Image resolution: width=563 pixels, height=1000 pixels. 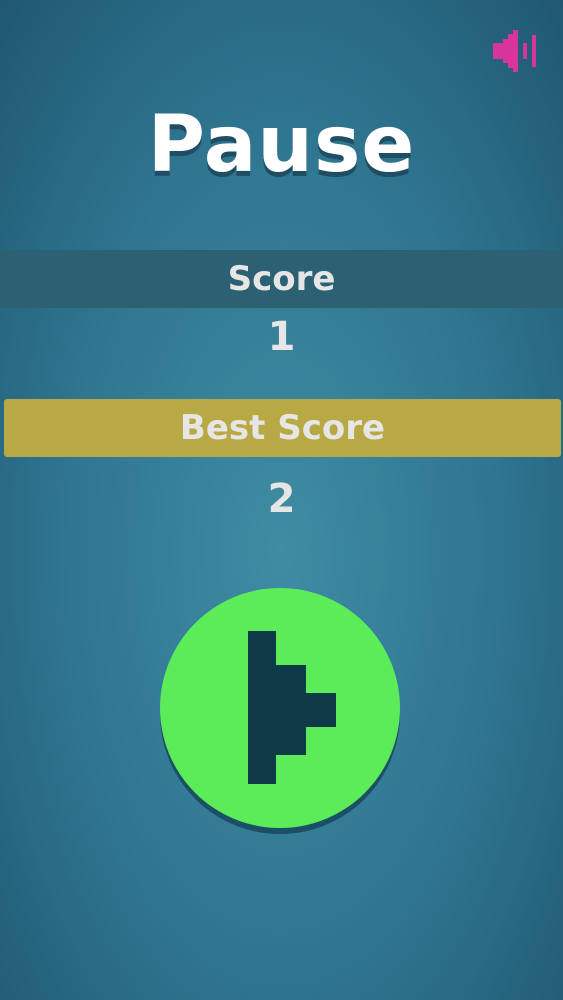 I want to click on best-score-label-band: Best Score, so click(x=282, y=428).